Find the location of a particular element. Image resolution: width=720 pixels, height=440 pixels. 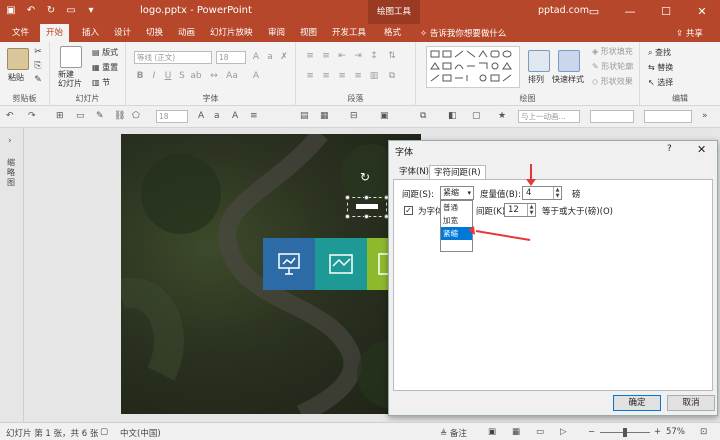

close-button: ✕ is located at coordinates (702, 12).